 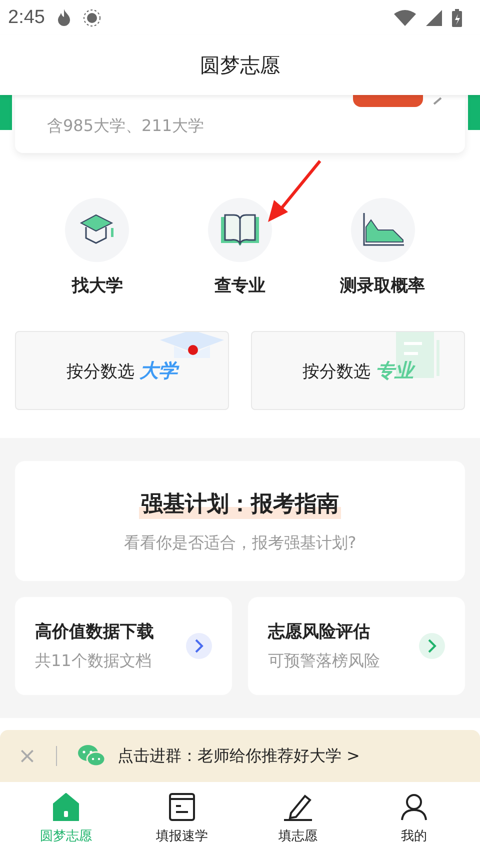 I want to click on feature-tile: 志愿风险评估 可预警落榜风险, so click(x=356, y=646).